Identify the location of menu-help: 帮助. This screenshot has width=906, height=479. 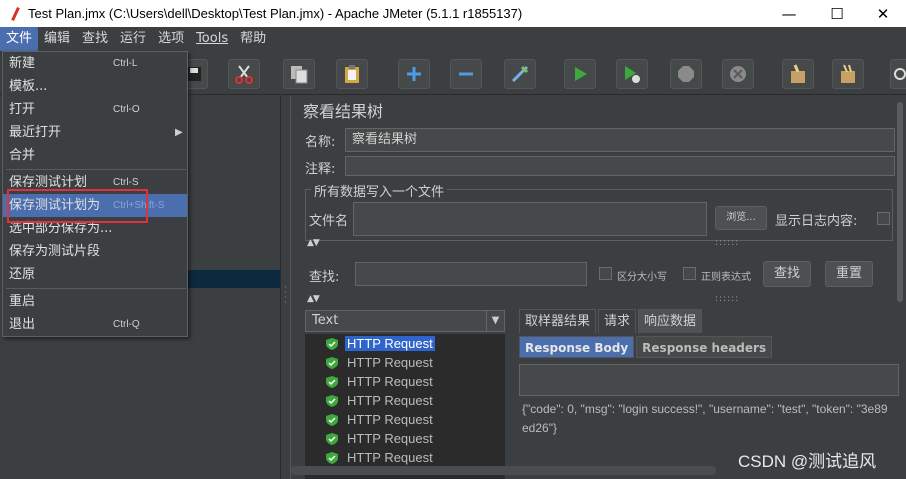
(253, 39).